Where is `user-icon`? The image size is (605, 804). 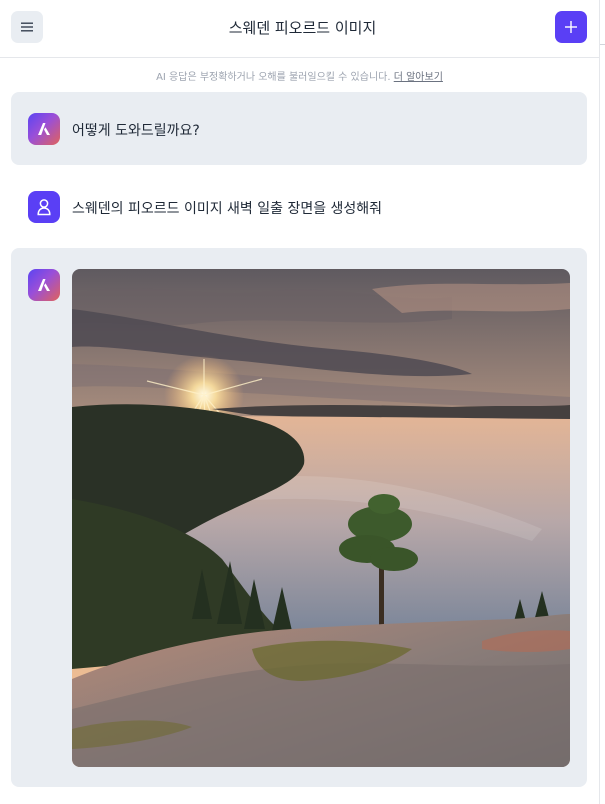
user-icon is located at coordinates (44, 207).